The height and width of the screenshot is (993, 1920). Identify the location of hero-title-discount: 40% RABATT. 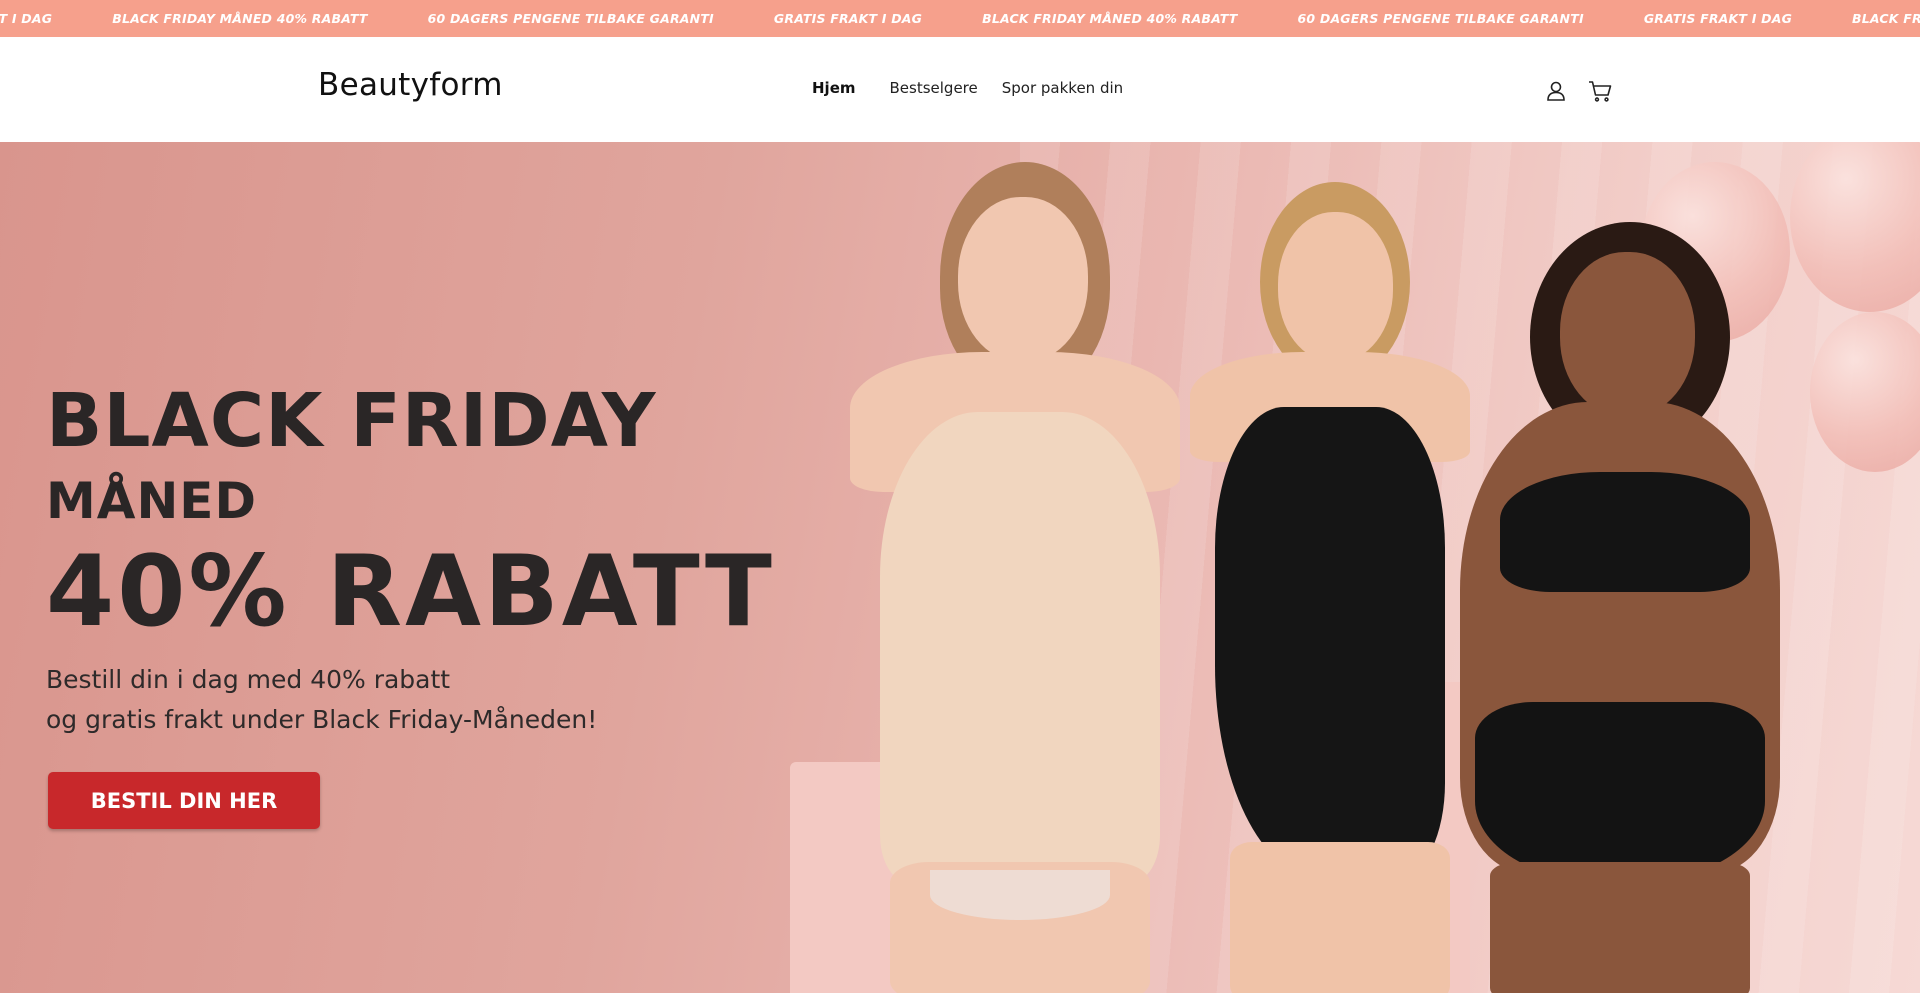
(410, 592).